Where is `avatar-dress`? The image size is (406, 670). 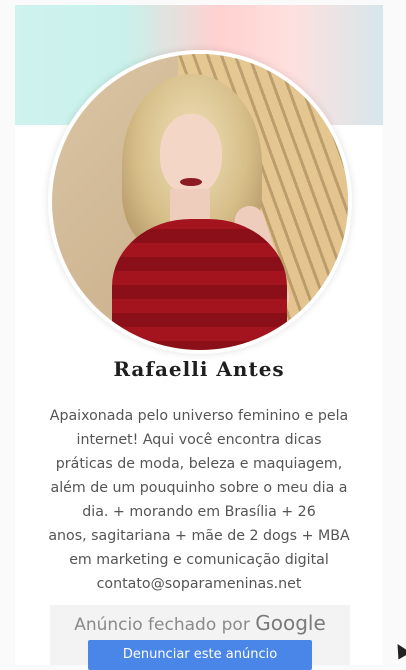 avatar-dress is located at coordinates (199, 284).